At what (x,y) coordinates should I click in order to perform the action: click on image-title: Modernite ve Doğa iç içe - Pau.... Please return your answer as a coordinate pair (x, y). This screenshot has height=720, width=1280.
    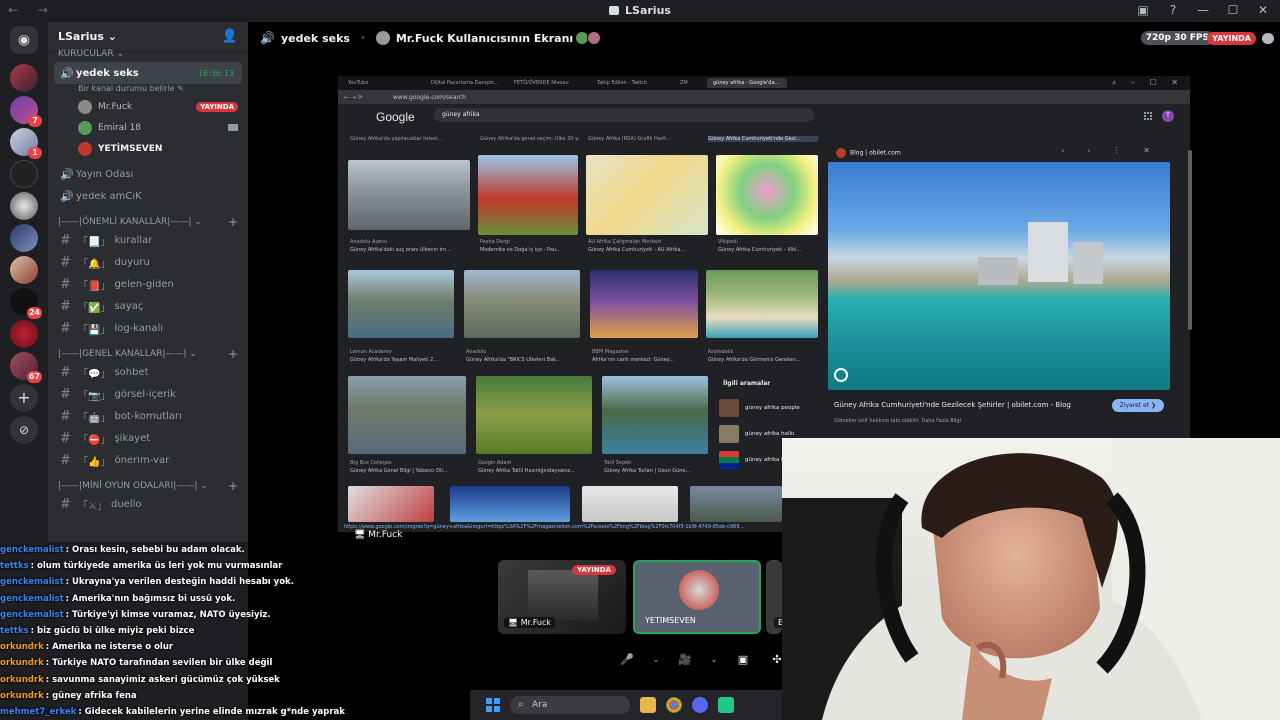
    Looking at the image, I should click on (520, 250).